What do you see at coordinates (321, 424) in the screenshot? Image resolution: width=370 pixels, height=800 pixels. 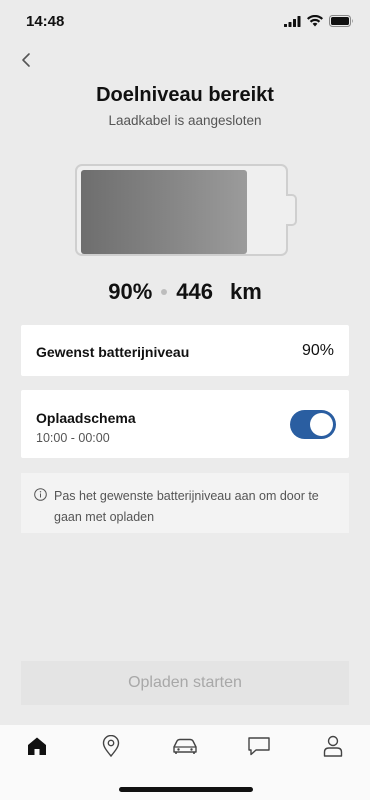 I see `toggle-knob` at bounding box center [321, 424].